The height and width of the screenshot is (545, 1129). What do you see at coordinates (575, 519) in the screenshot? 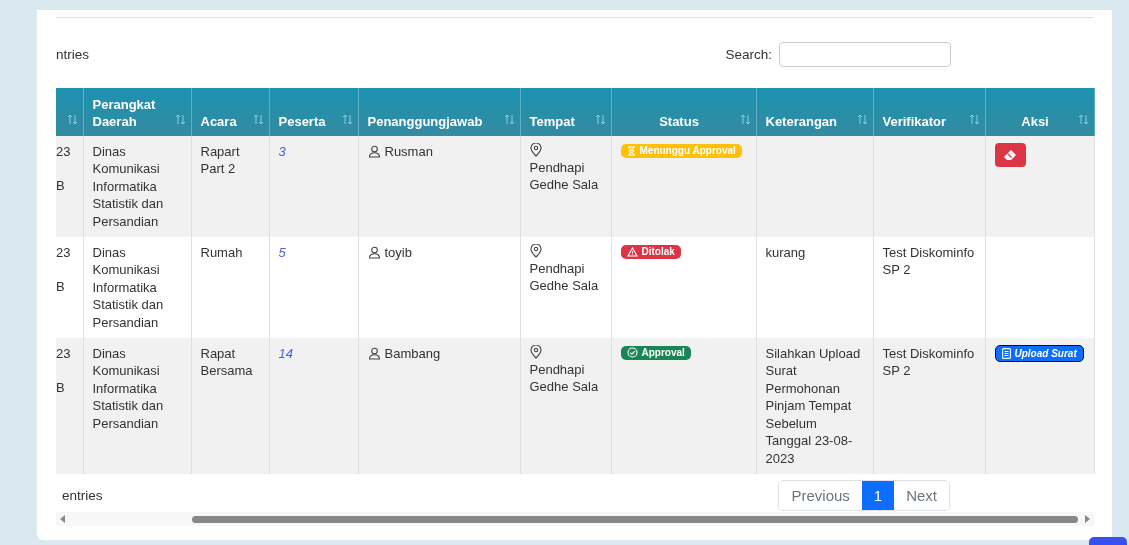
I see `horizontal-scrollbar` at bounding box center [575, 519].